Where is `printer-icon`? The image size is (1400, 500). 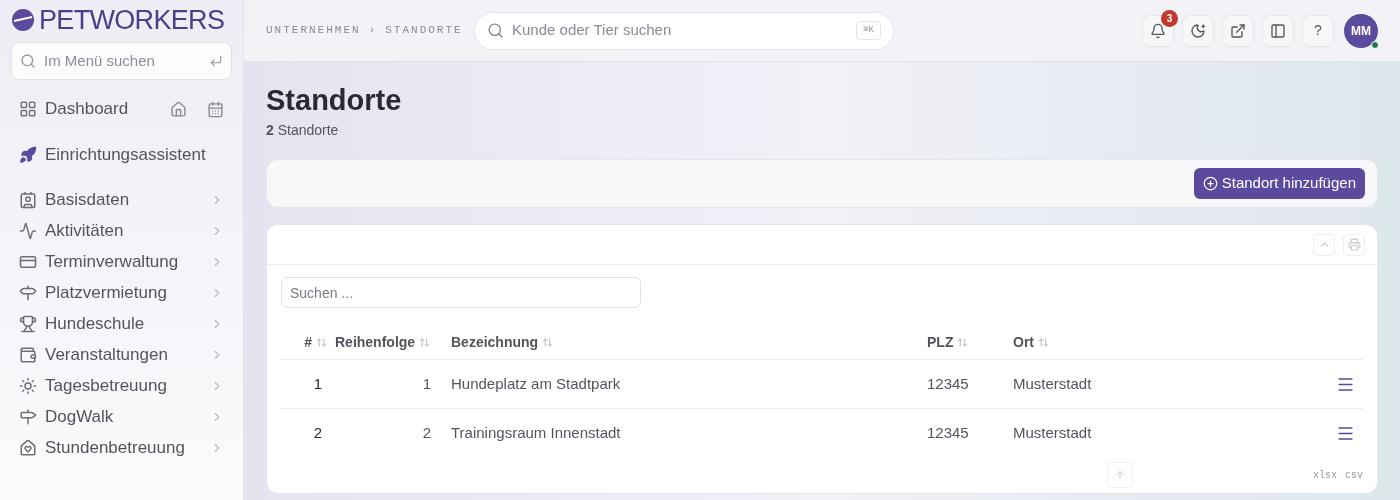
printer-icon is located at coordinates (1354, 244).